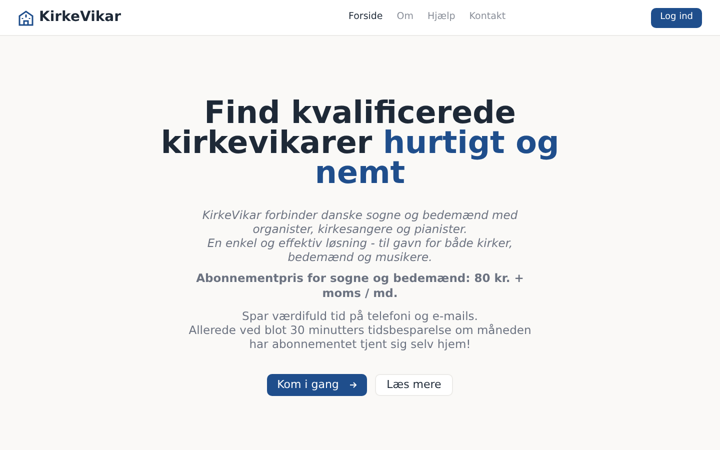 The image size is (720, 450). Describe the element at coordinates (360, 143) in the screenshot. I see `hero-heading: Find kvalificerede kirkevikarer hurtigt og nemt` at that location.